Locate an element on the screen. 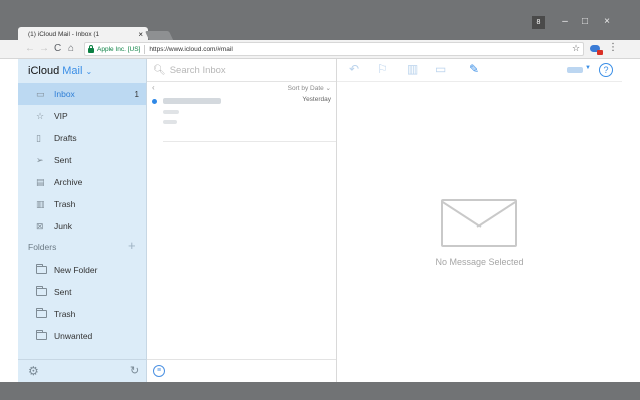 Image resolution: width=640 pixels, height=400 pixels. unread-count-badge: 1 is located at coordinates (136, 94).